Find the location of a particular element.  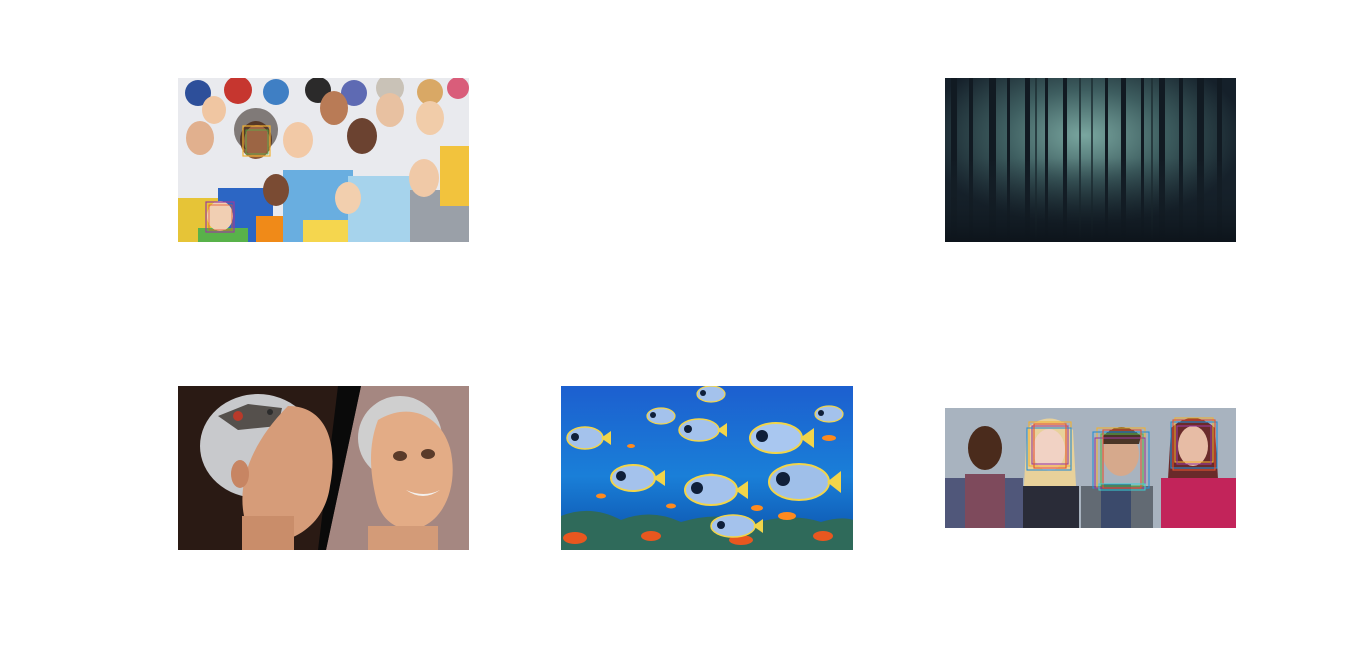

four-faces-graphic is located at coordinates (1090, 468).